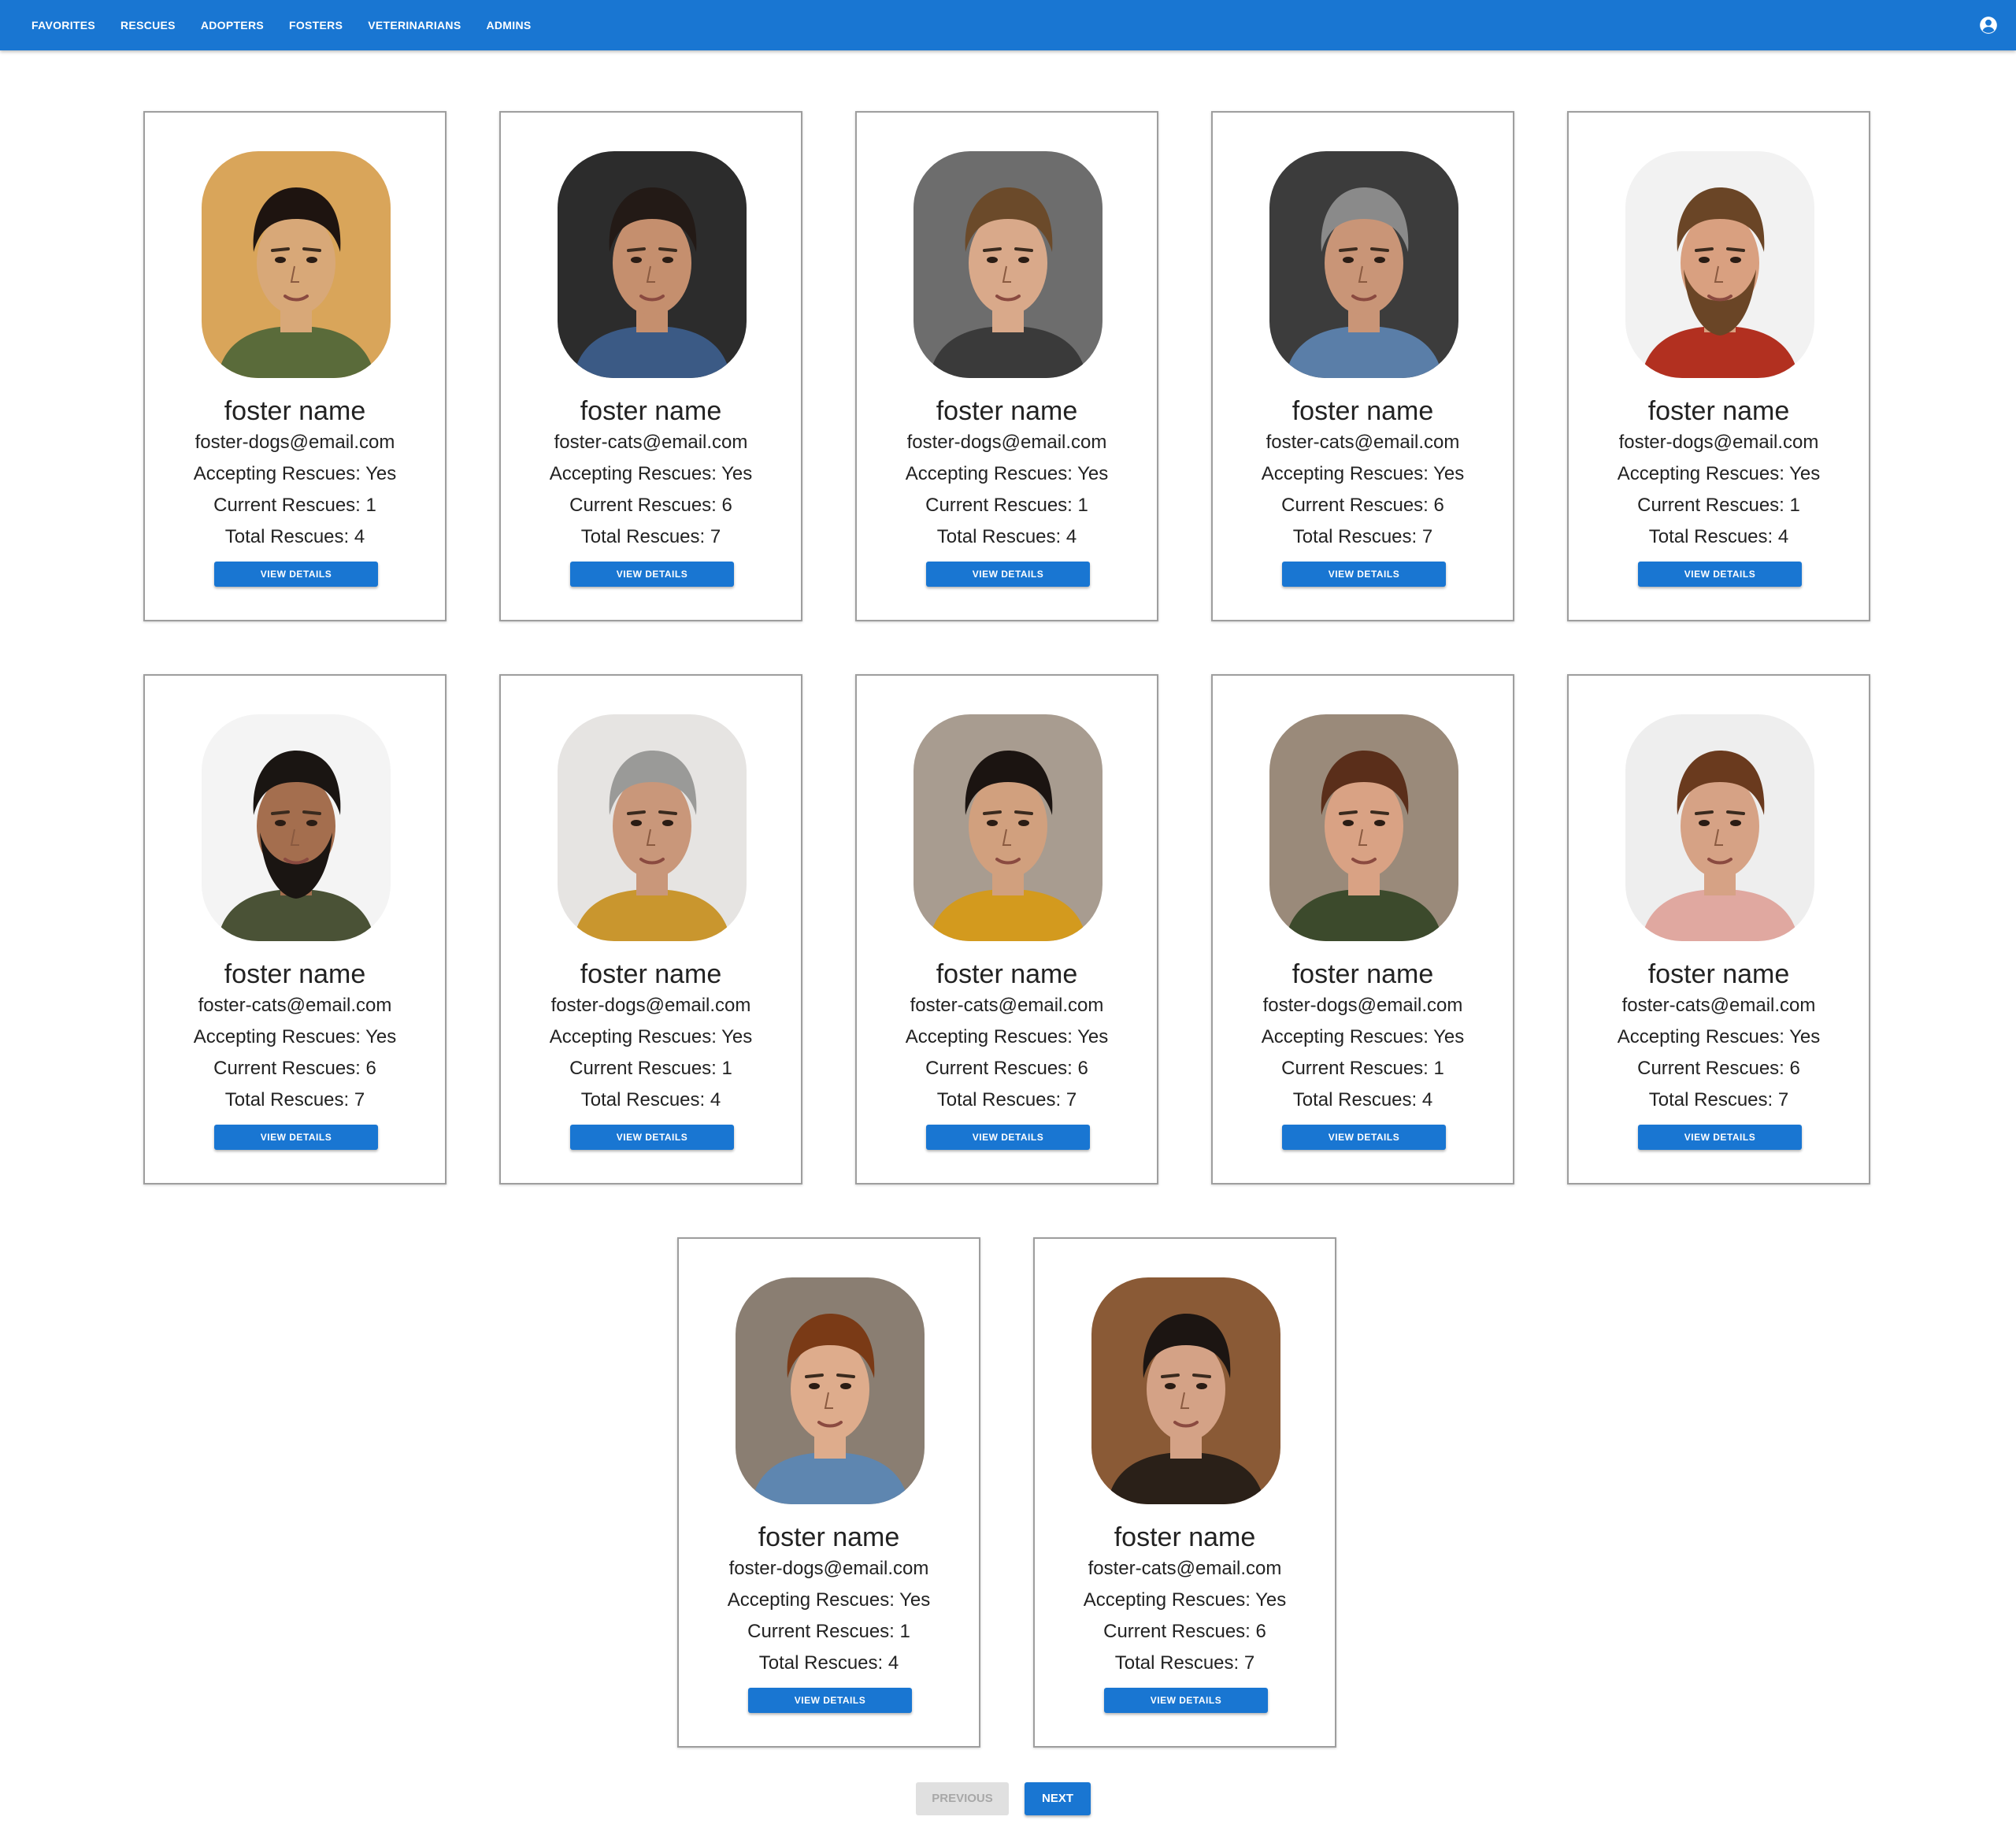  I want to click on pagination: PREVIOUS NEXT, so click(1008, 1798).